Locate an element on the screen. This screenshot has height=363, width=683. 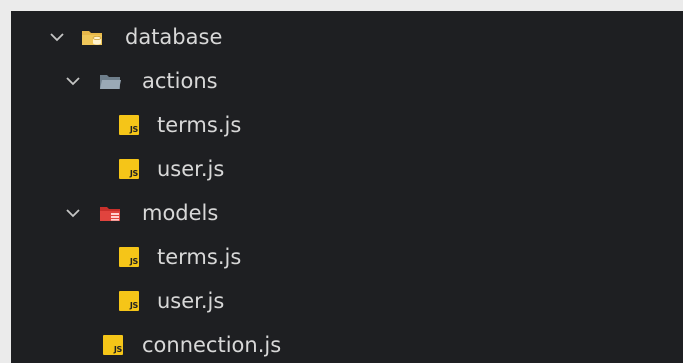
tree-item-models: models is located at coordinates (347, 213).